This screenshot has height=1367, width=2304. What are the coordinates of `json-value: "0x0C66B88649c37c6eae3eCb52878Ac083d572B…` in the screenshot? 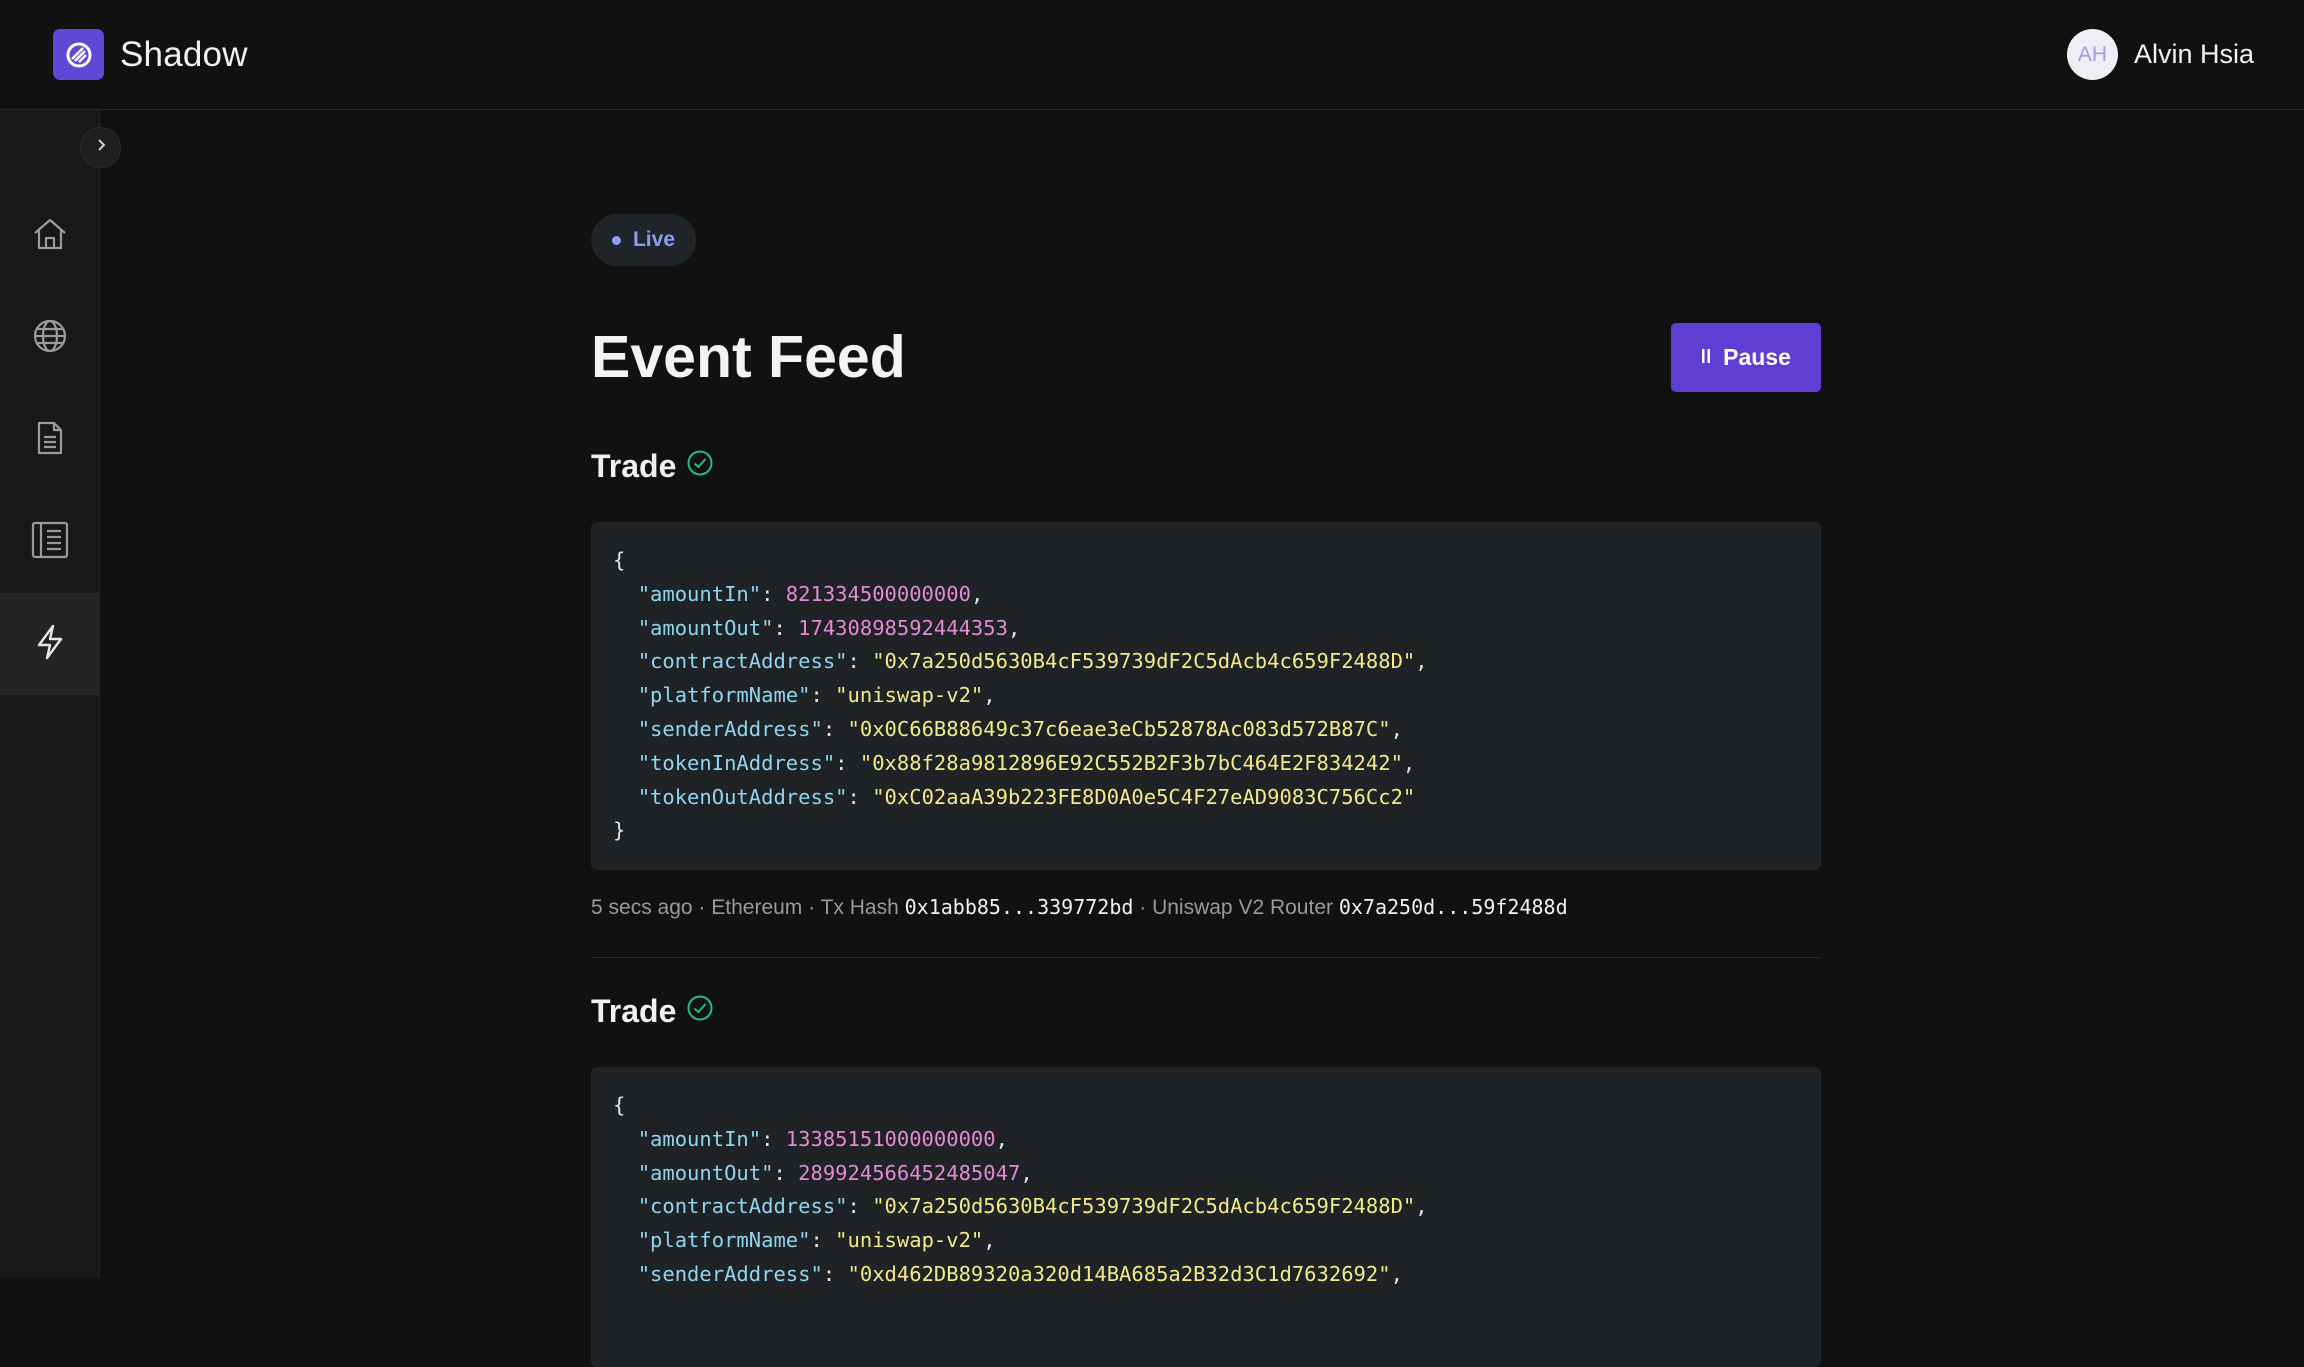 It's located at (1119, 728).